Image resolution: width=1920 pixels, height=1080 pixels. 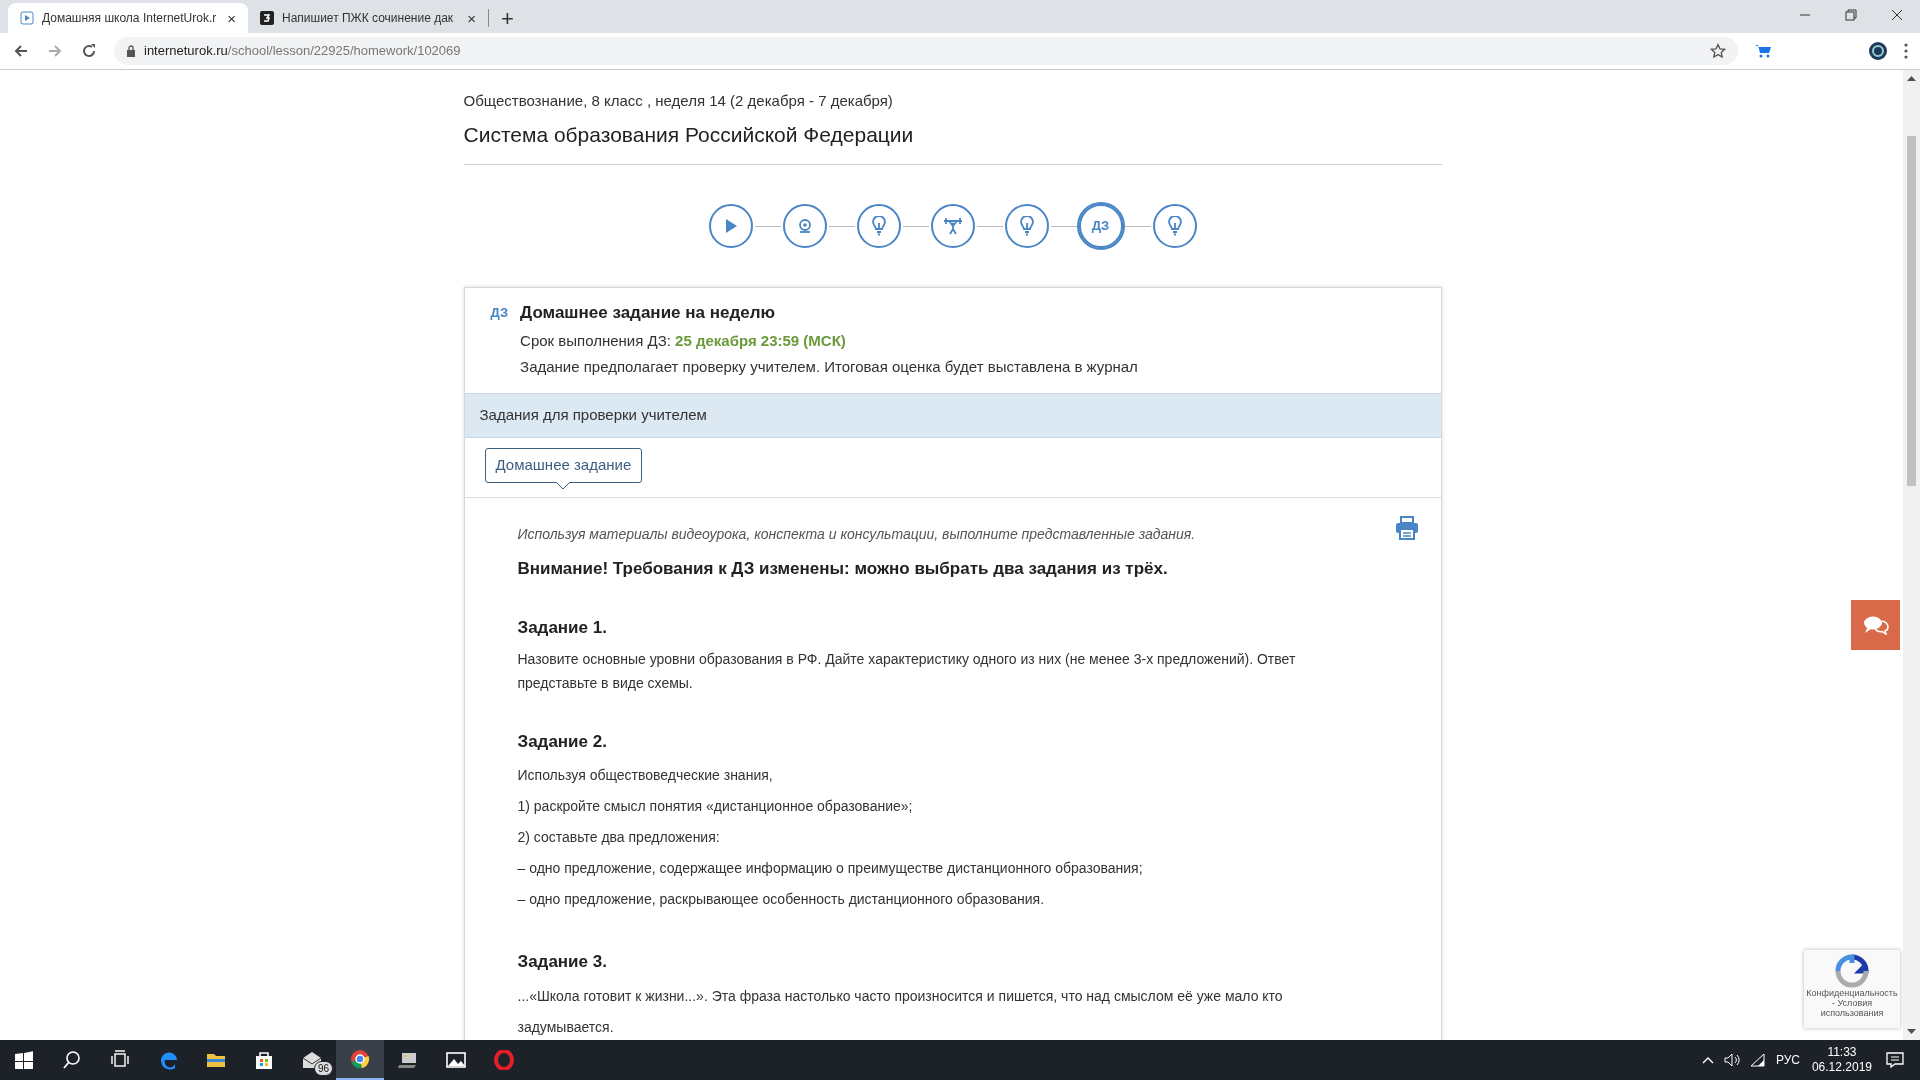 I want to click on scroll-down-icon, so click(x=1911, y=1032).